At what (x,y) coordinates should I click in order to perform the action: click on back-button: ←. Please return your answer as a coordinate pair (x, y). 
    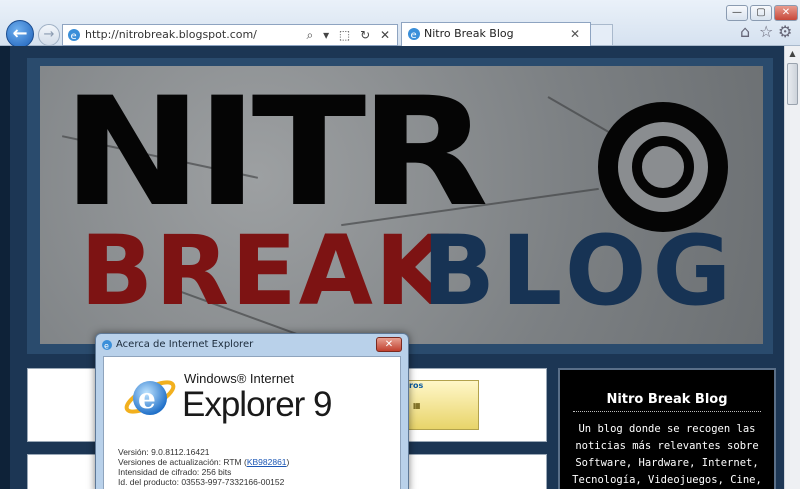
    Looking at the image, I should click on (20, 34).